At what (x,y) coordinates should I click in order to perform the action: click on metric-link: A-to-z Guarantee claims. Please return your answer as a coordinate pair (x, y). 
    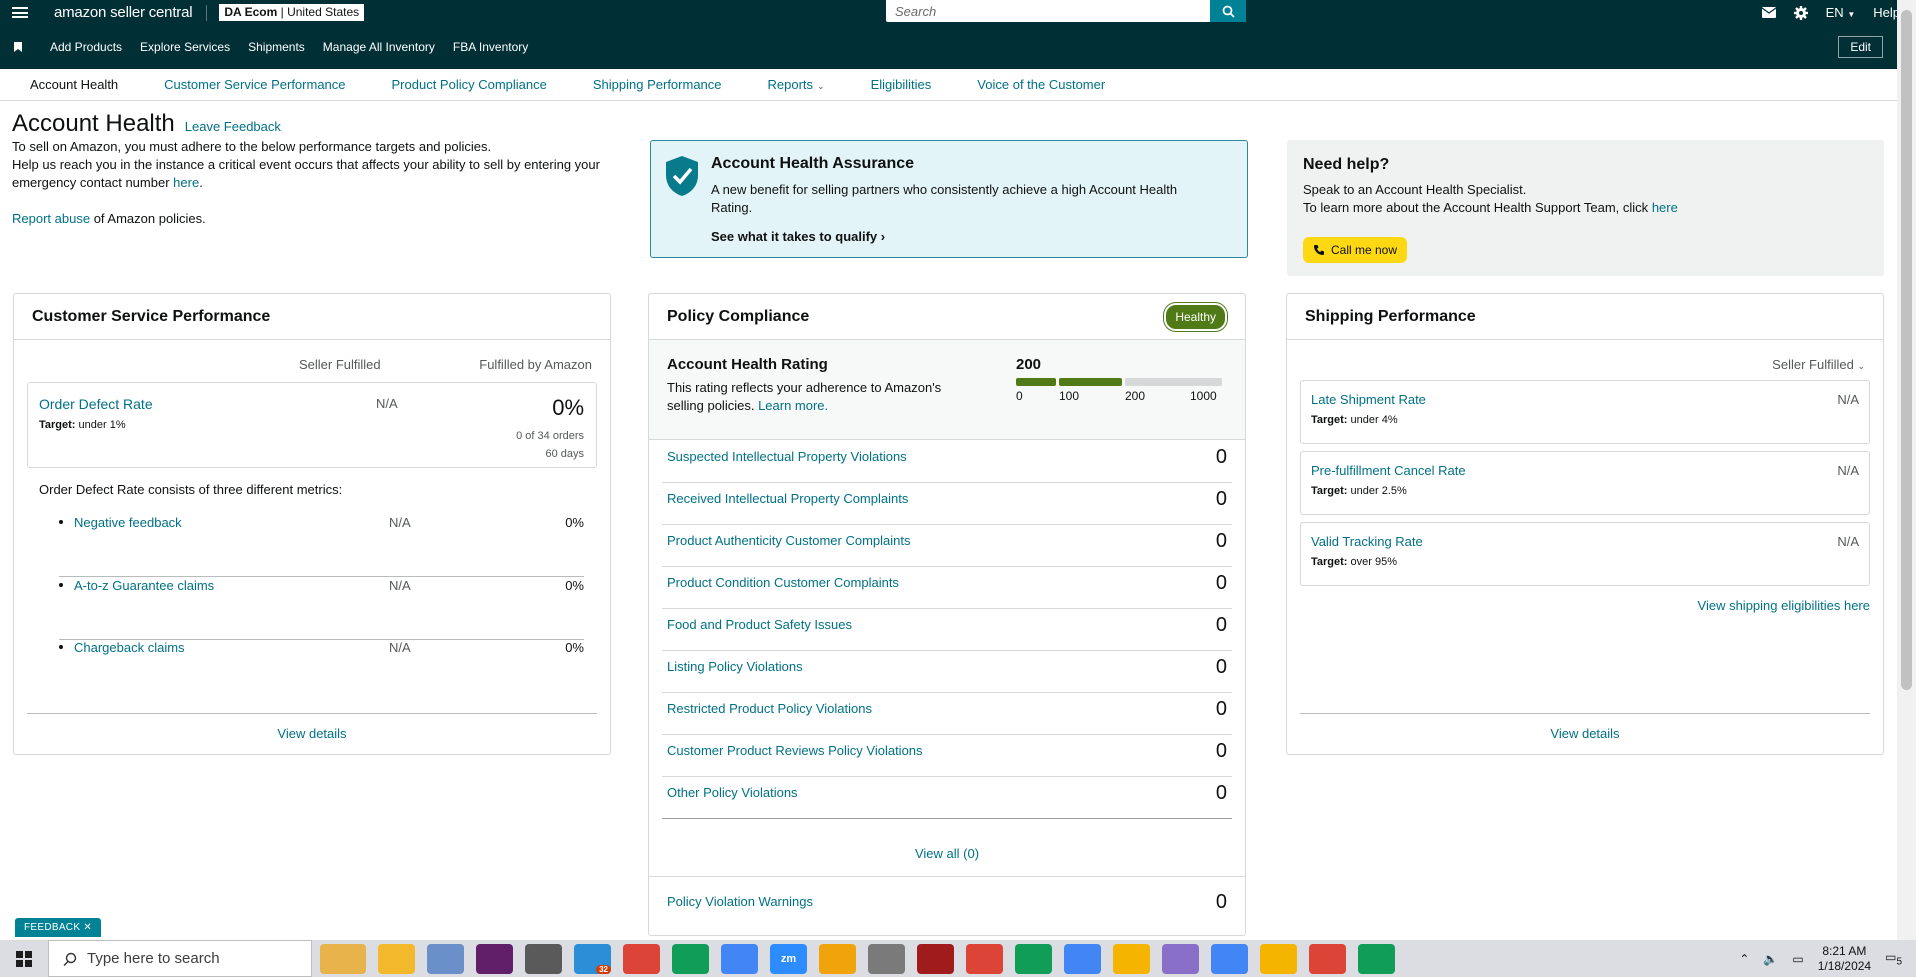
    Looking at the image, I should click on (144, 585).